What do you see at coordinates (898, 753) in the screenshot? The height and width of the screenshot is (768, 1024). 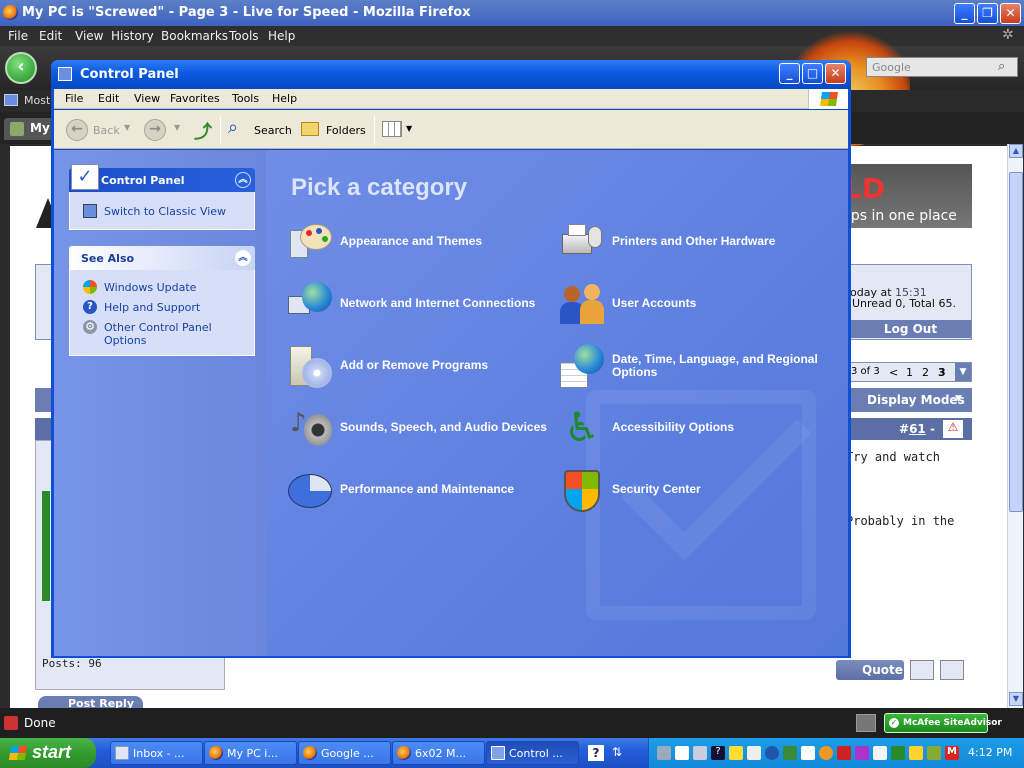 I see `tray-shield-icon` at bounding box center [898, 753].